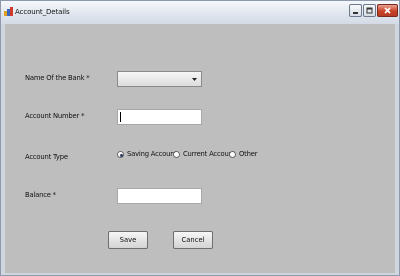 The image size is (400, 276). I want to click on chevron-down-icon, so click(194, 79).